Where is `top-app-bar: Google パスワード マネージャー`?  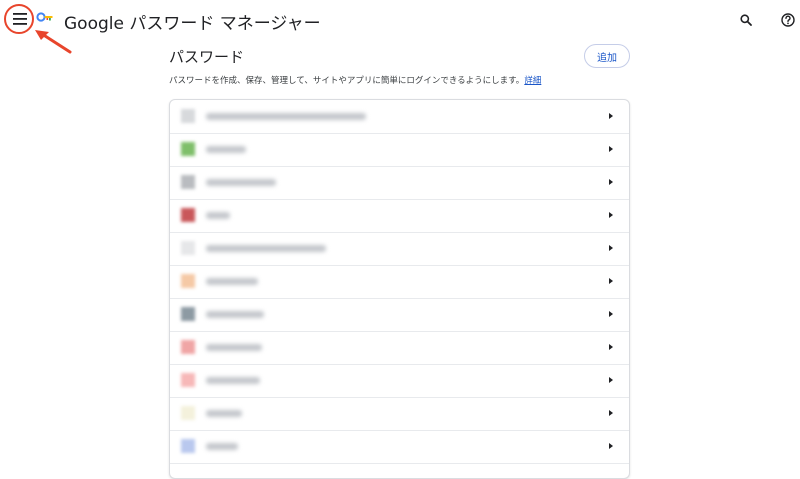
top-app-bar: Google パスワード マネージャー is located at coordinates (400, 27).